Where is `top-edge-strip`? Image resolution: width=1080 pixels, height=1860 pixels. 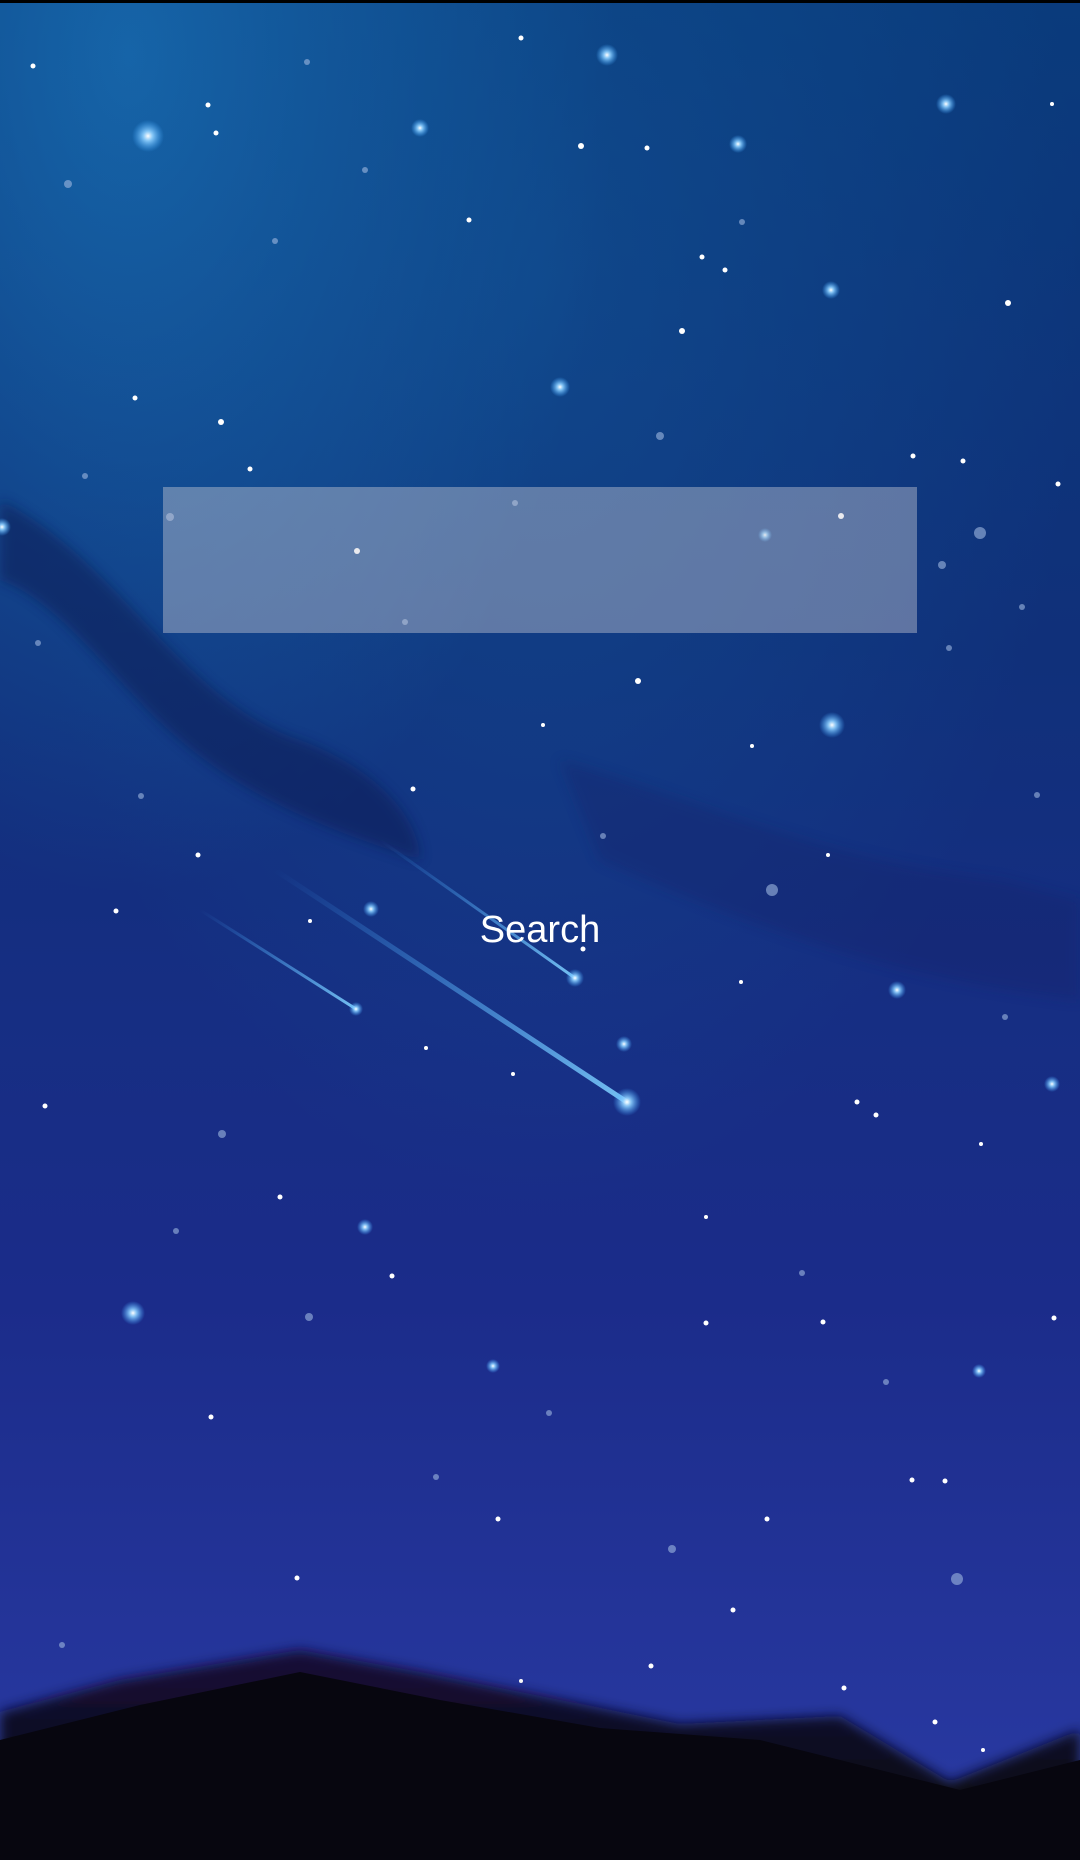 top-edge-strip is located at coordinates (540, 1).